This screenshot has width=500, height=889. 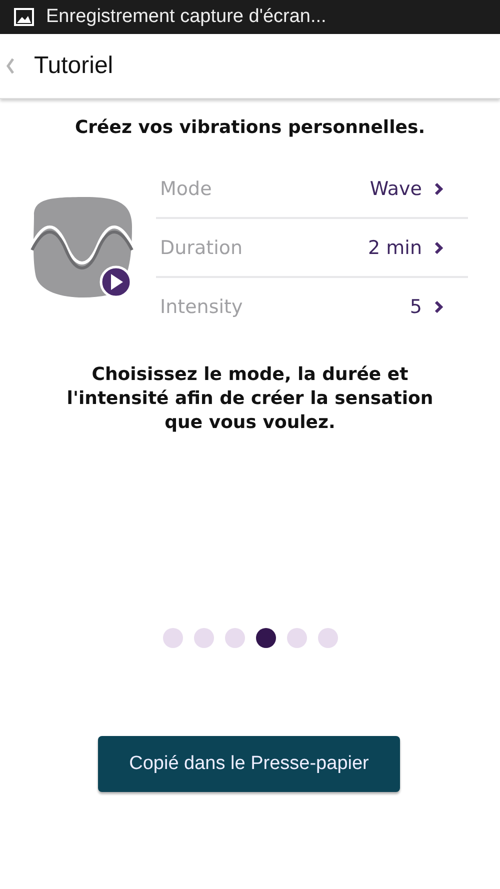 What do you see at coordinates (395, 247) in the screenshot?
I see `setting-value: 2 min` at bounding box center [395, 247].